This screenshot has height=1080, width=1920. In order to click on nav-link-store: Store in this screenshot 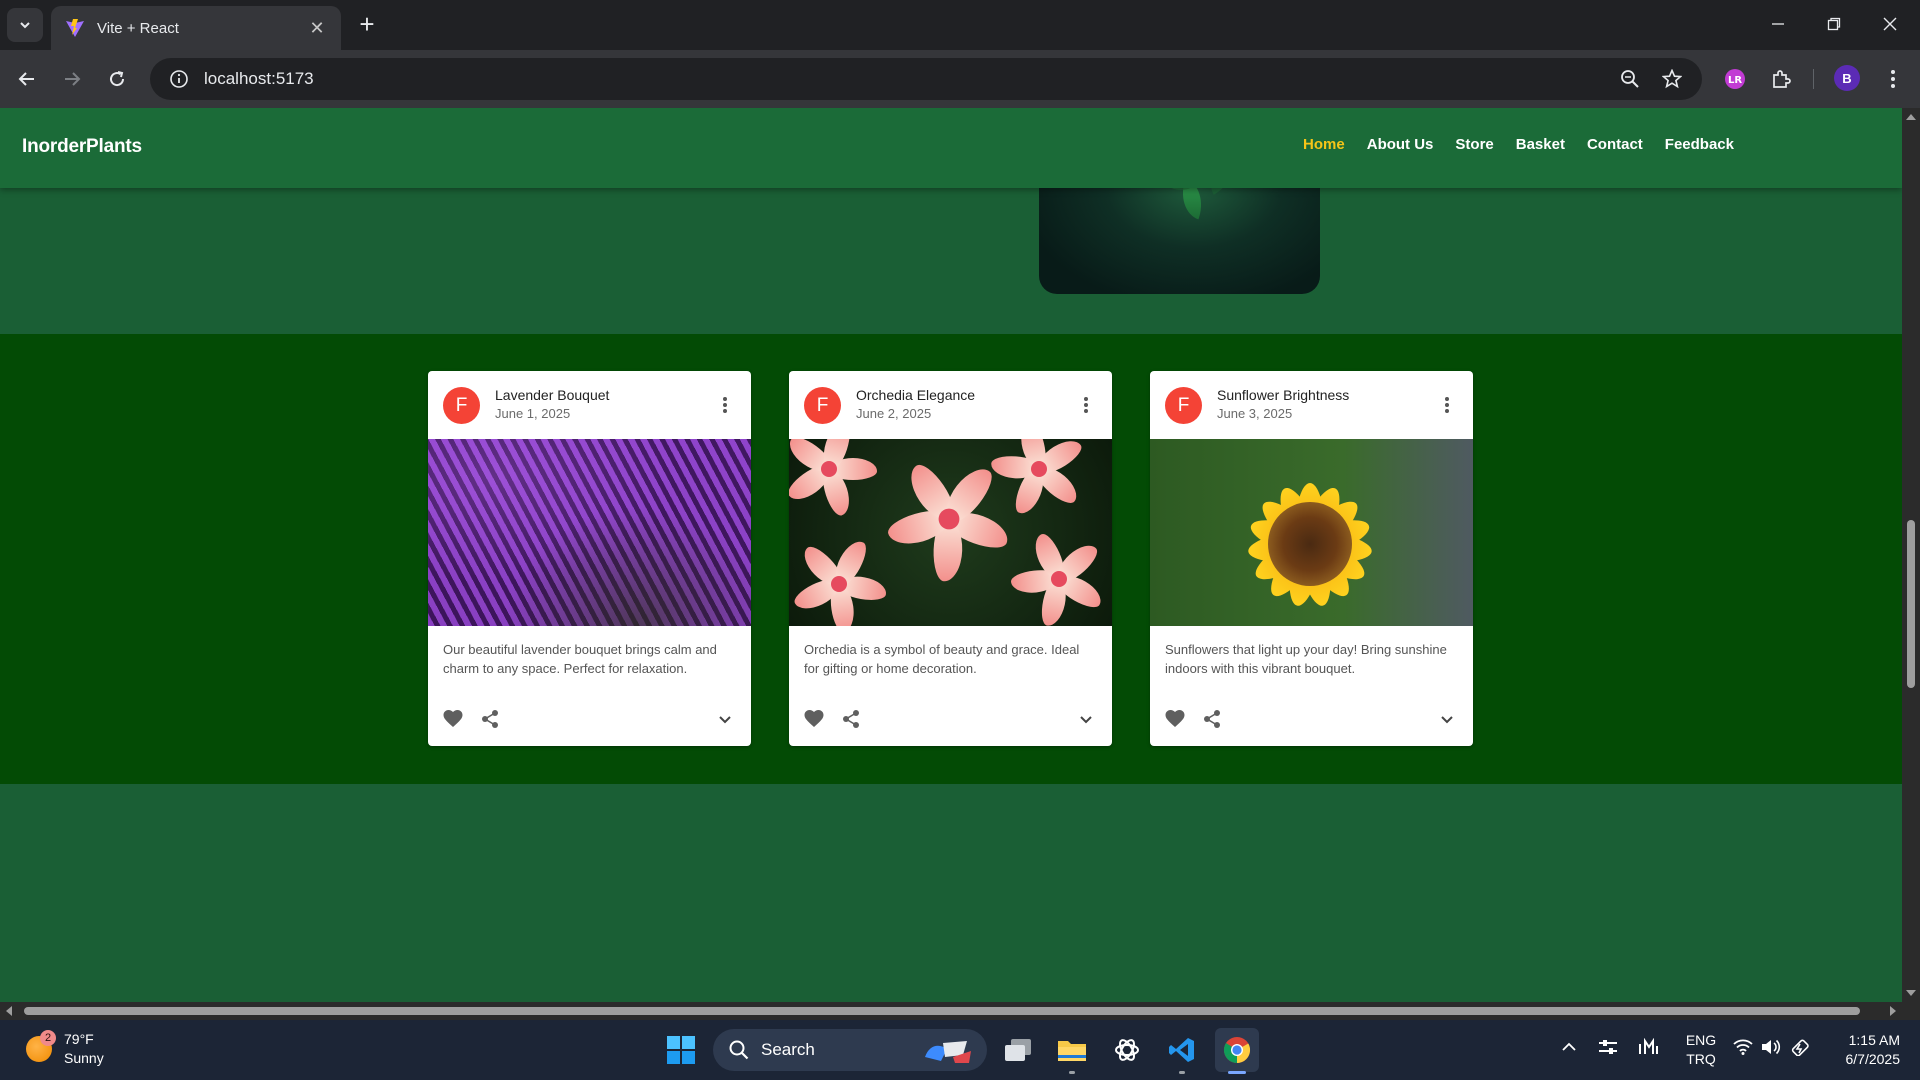, I will do `click(1474, 144)`.